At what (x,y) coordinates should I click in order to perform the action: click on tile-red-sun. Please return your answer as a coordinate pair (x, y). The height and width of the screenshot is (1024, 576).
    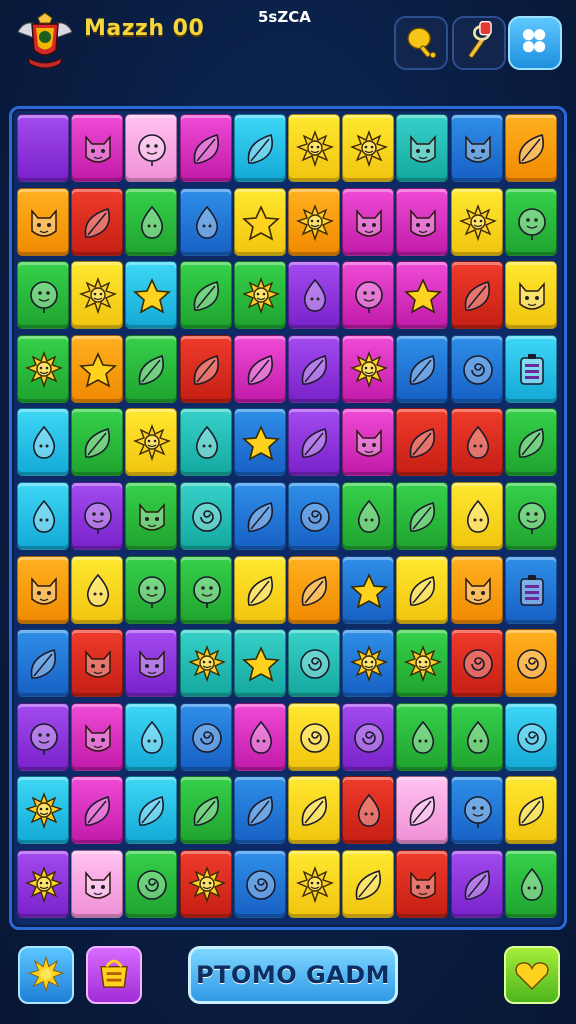
    Looking at the image, I should click on (205, 884).